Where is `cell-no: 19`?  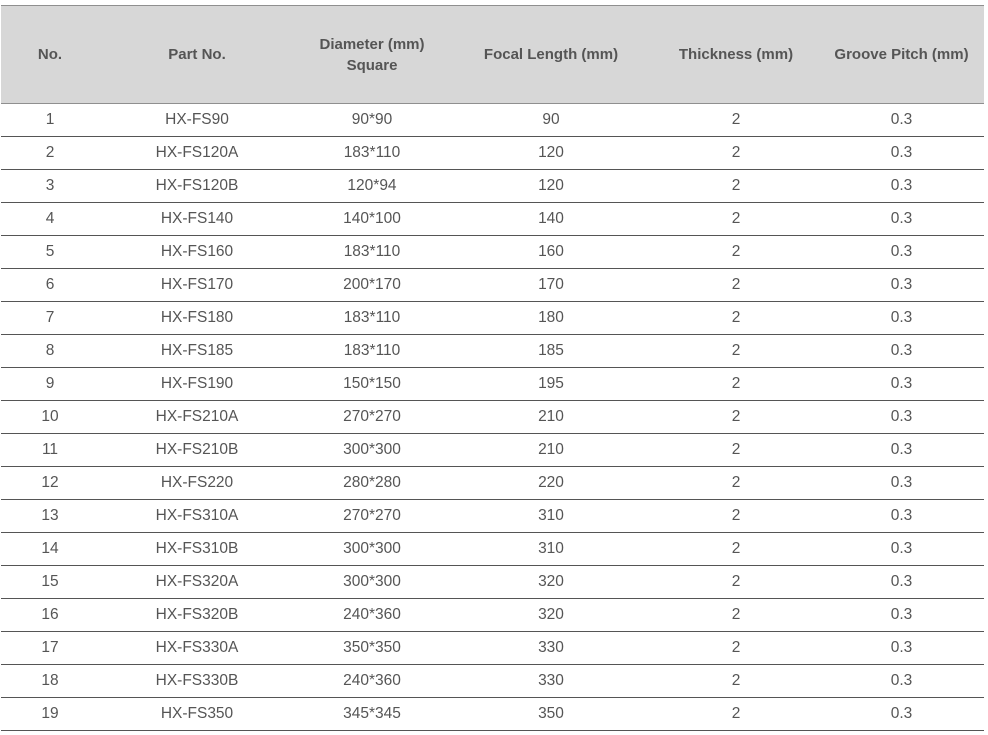 cell-no: 19 is located at coordinates (50, 714).